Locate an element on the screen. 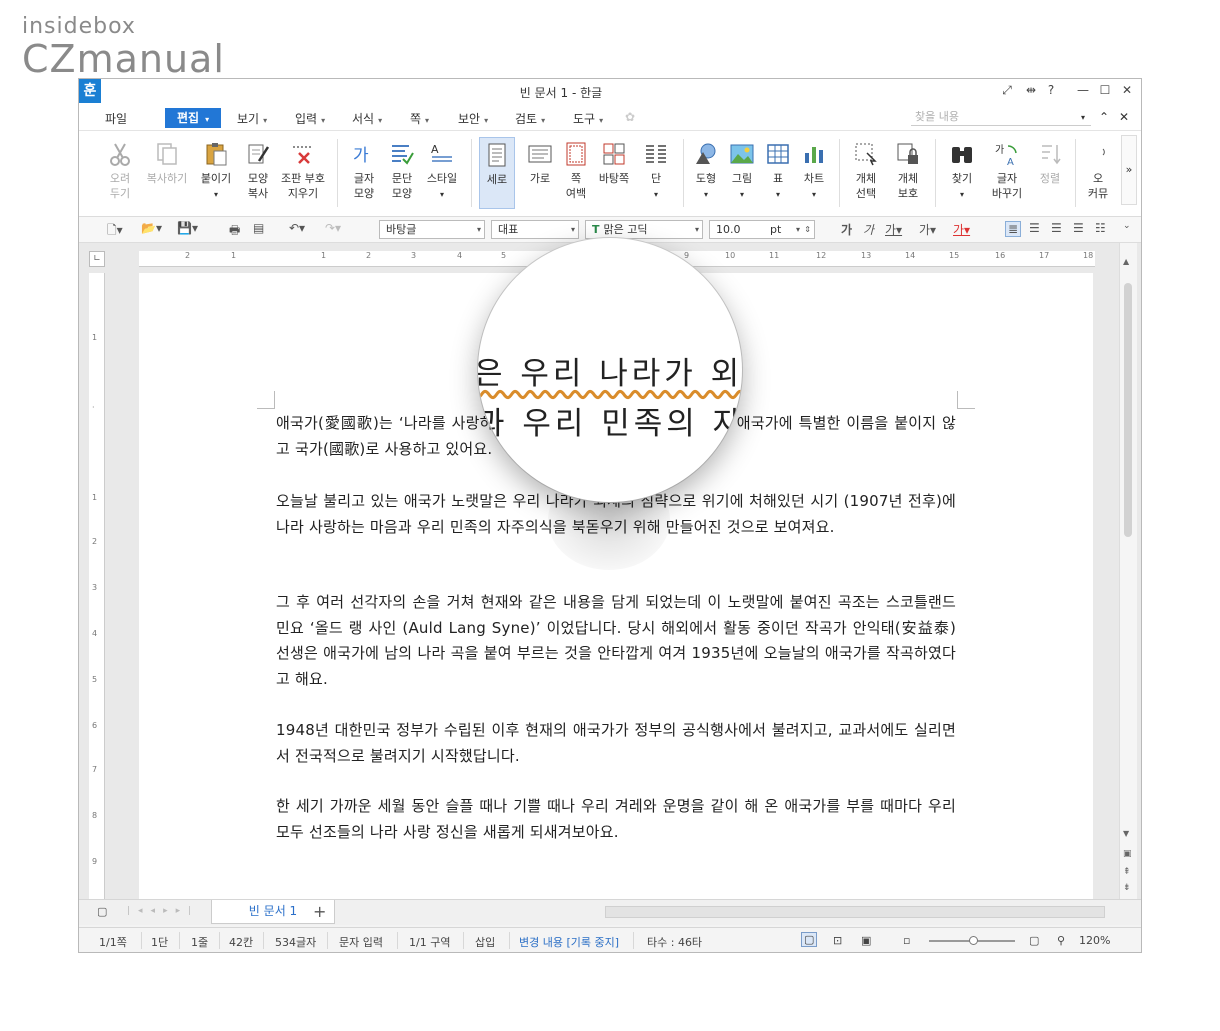 The height and width of the screenshot is (1031, 1220). settings-icon: ✿ is located at coordinates (630, 117).